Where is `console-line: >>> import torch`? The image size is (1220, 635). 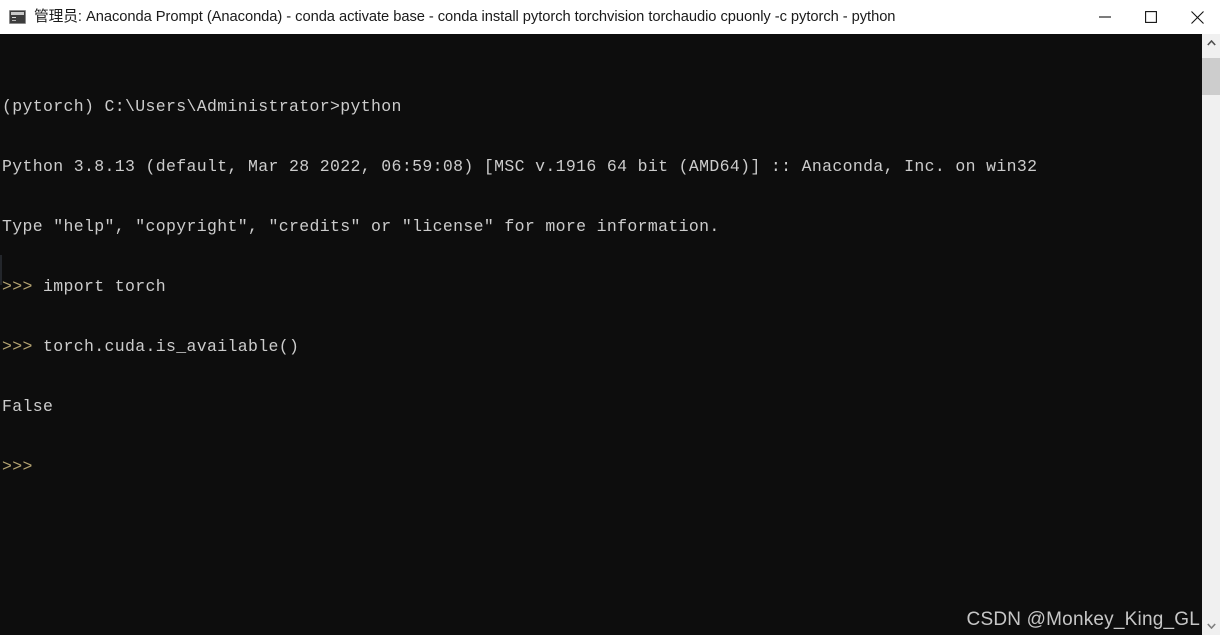
console-line: >>> import torch is located at coordinates (519, 287).